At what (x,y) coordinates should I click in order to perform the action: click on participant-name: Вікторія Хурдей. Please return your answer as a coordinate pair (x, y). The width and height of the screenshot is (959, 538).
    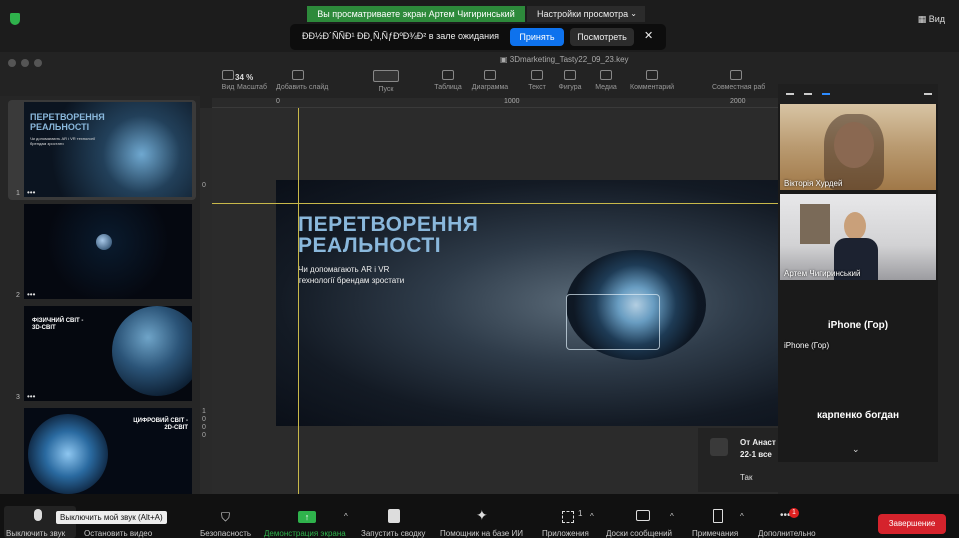
    Looking at the image, I should click on (813, 183).